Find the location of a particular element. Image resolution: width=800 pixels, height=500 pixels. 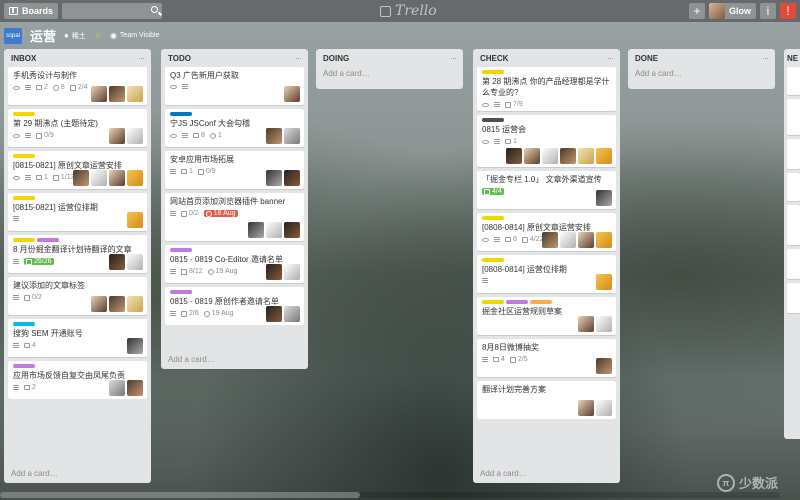

team-button: ● 稀土 is located at coordinates (75, 36).